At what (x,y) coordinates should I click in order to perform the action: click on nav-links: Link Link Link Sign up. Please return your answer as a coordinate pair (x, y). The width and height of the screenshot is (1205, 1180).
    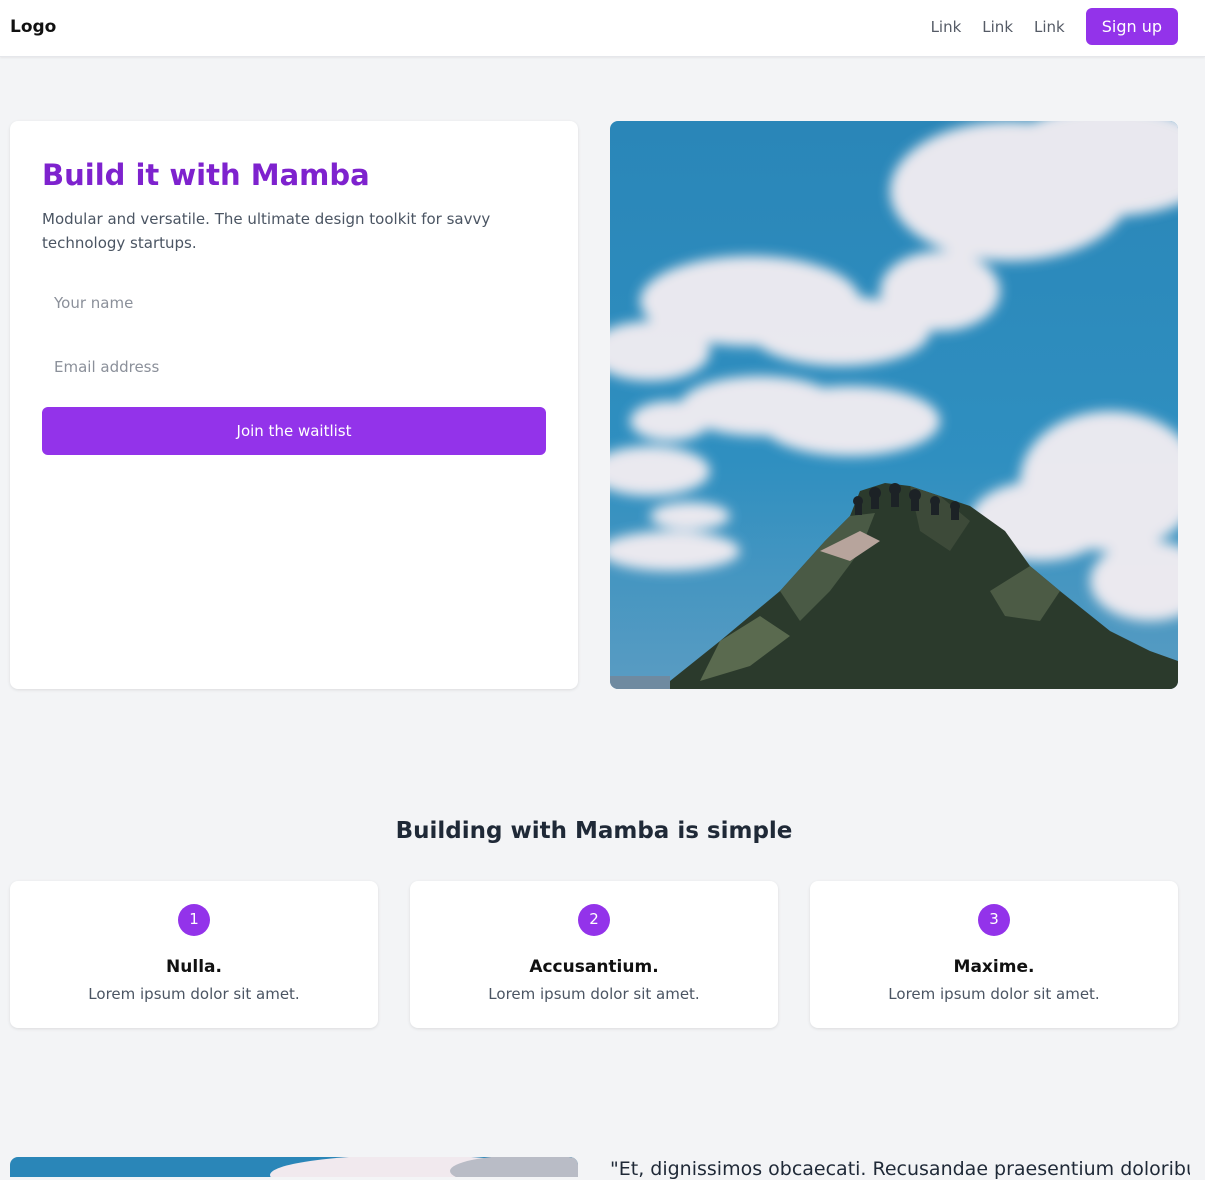
    Looking at the image, I should click on (1054, 26).